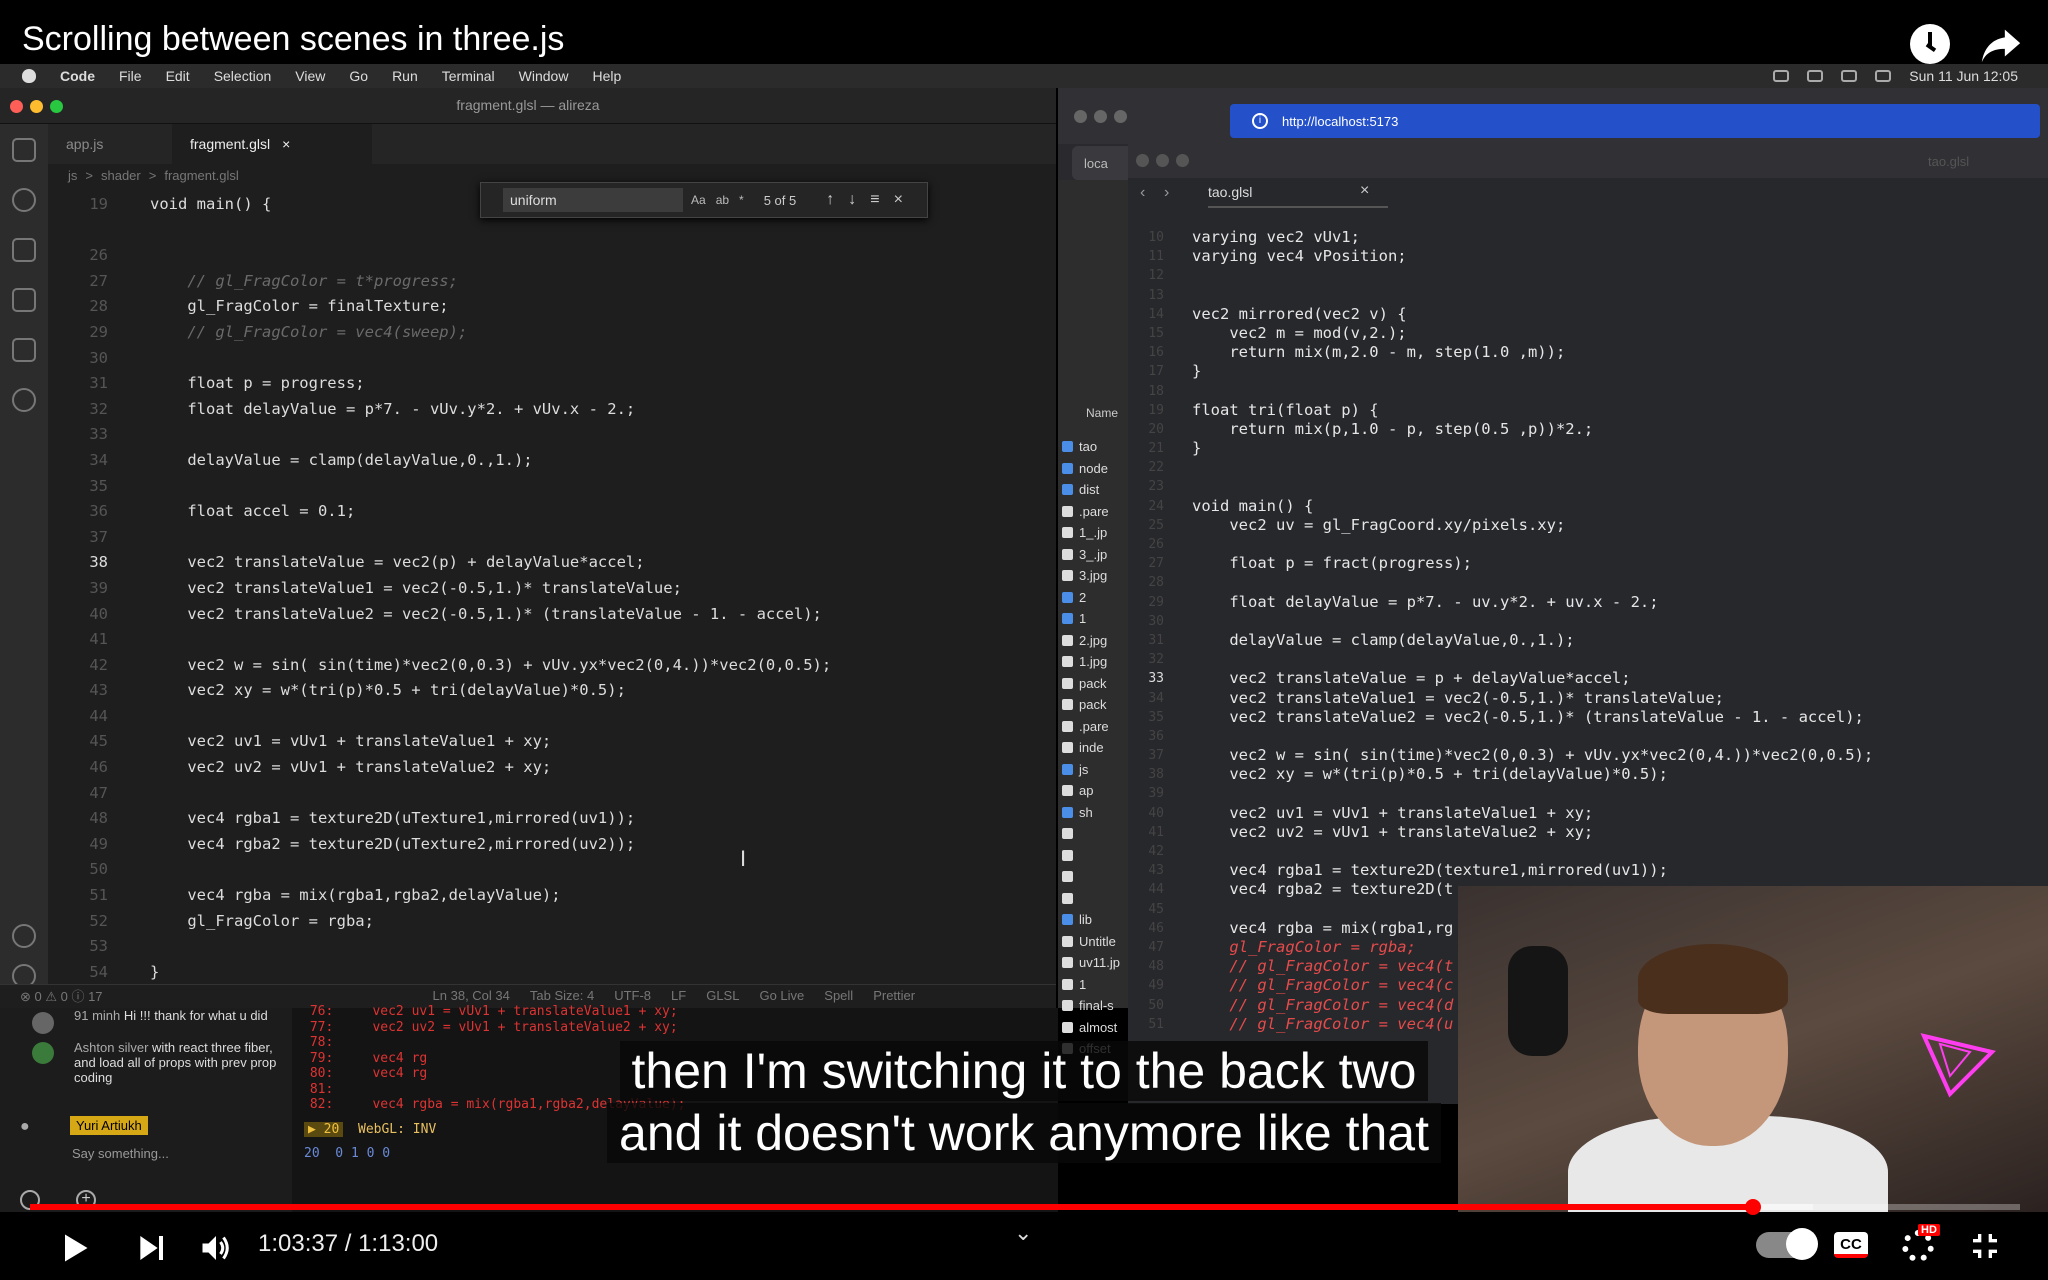 The height and width of the screenshot is (1280, 2048). I want to click on menu-edit: Edit, so click(178, 76).